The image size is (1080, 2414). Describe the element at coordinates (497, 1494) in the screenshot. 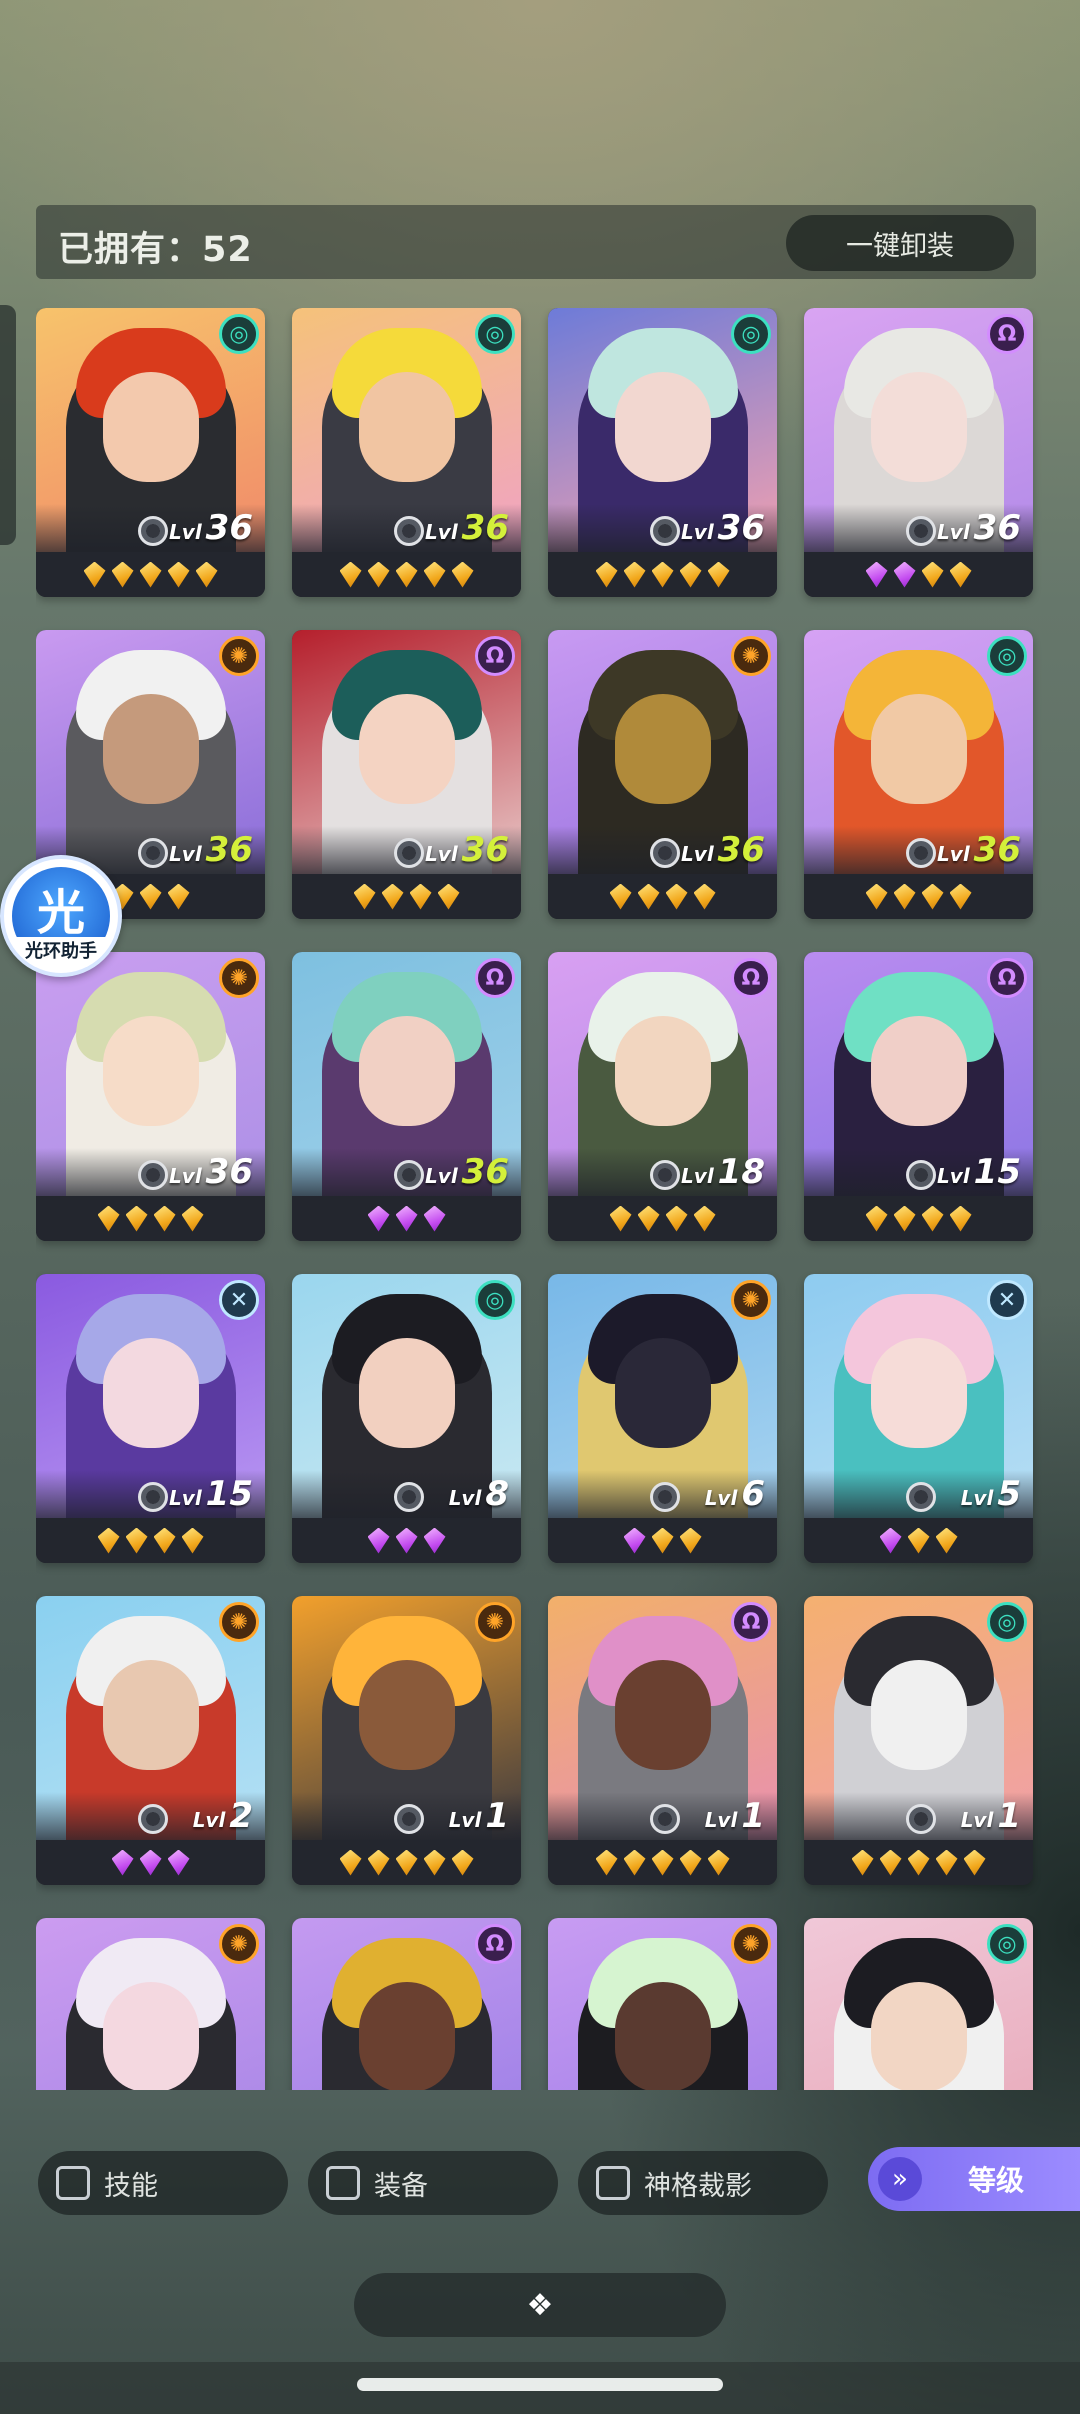

I see `level-value: 8` at that location.